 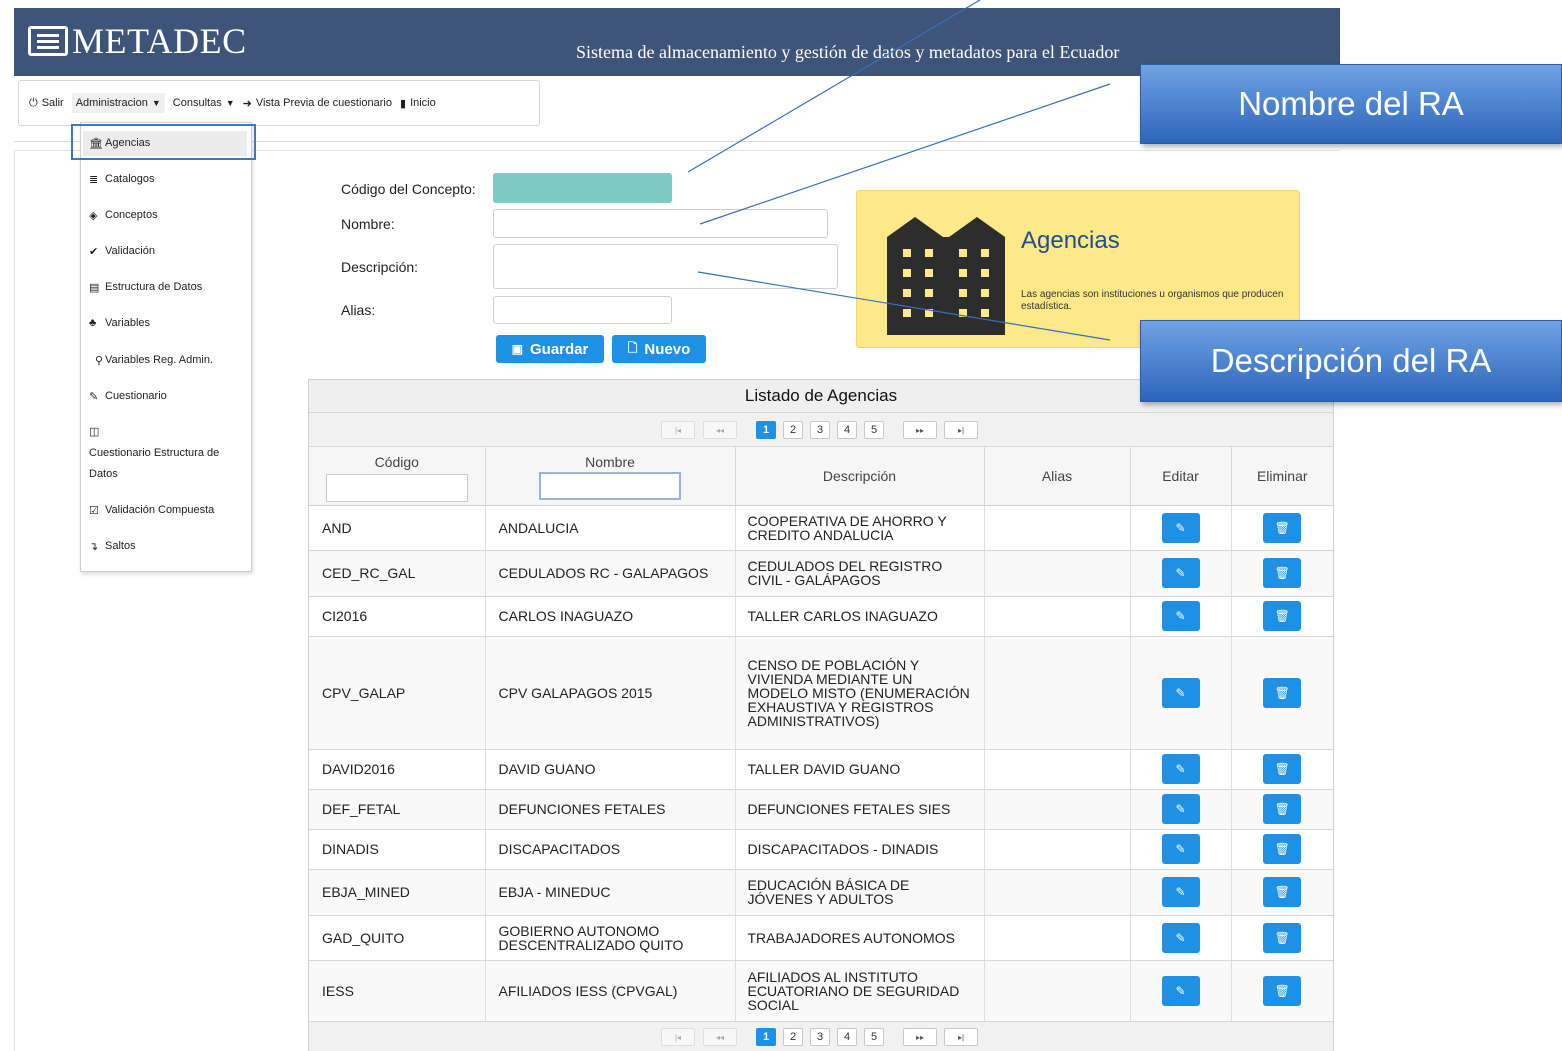 What do you see at coordinates (610, 616) in the screenshot?
I see `cell-nombre: CARLOS INAGUAZO` at bounding box center [610, 616].